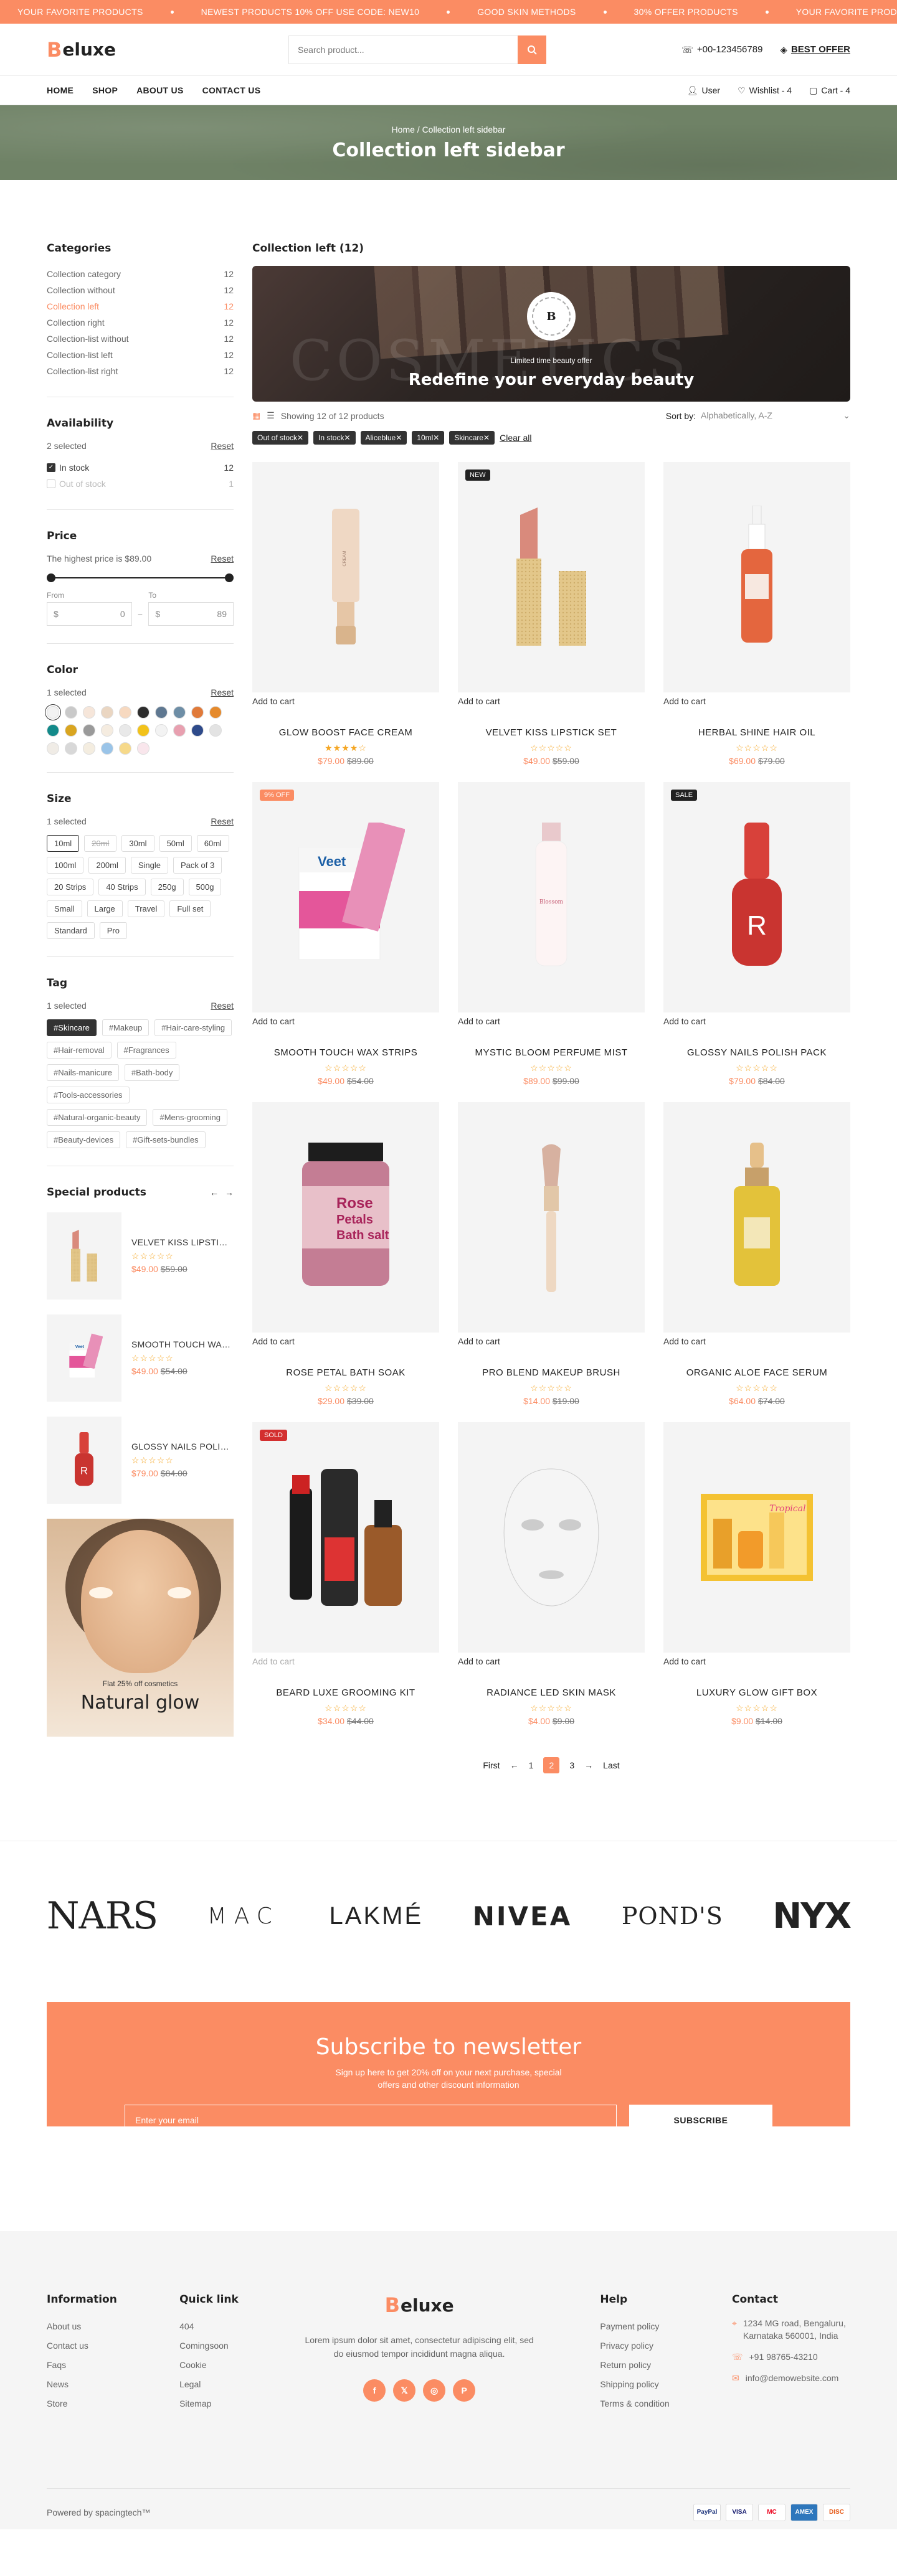 This screenshot has width=897, height=2576. Describe the element at coordinates (182, 1344) in the screenshot. I see `special-product-name: SMOOTH TOUCH WAX STRIPS` at that location.